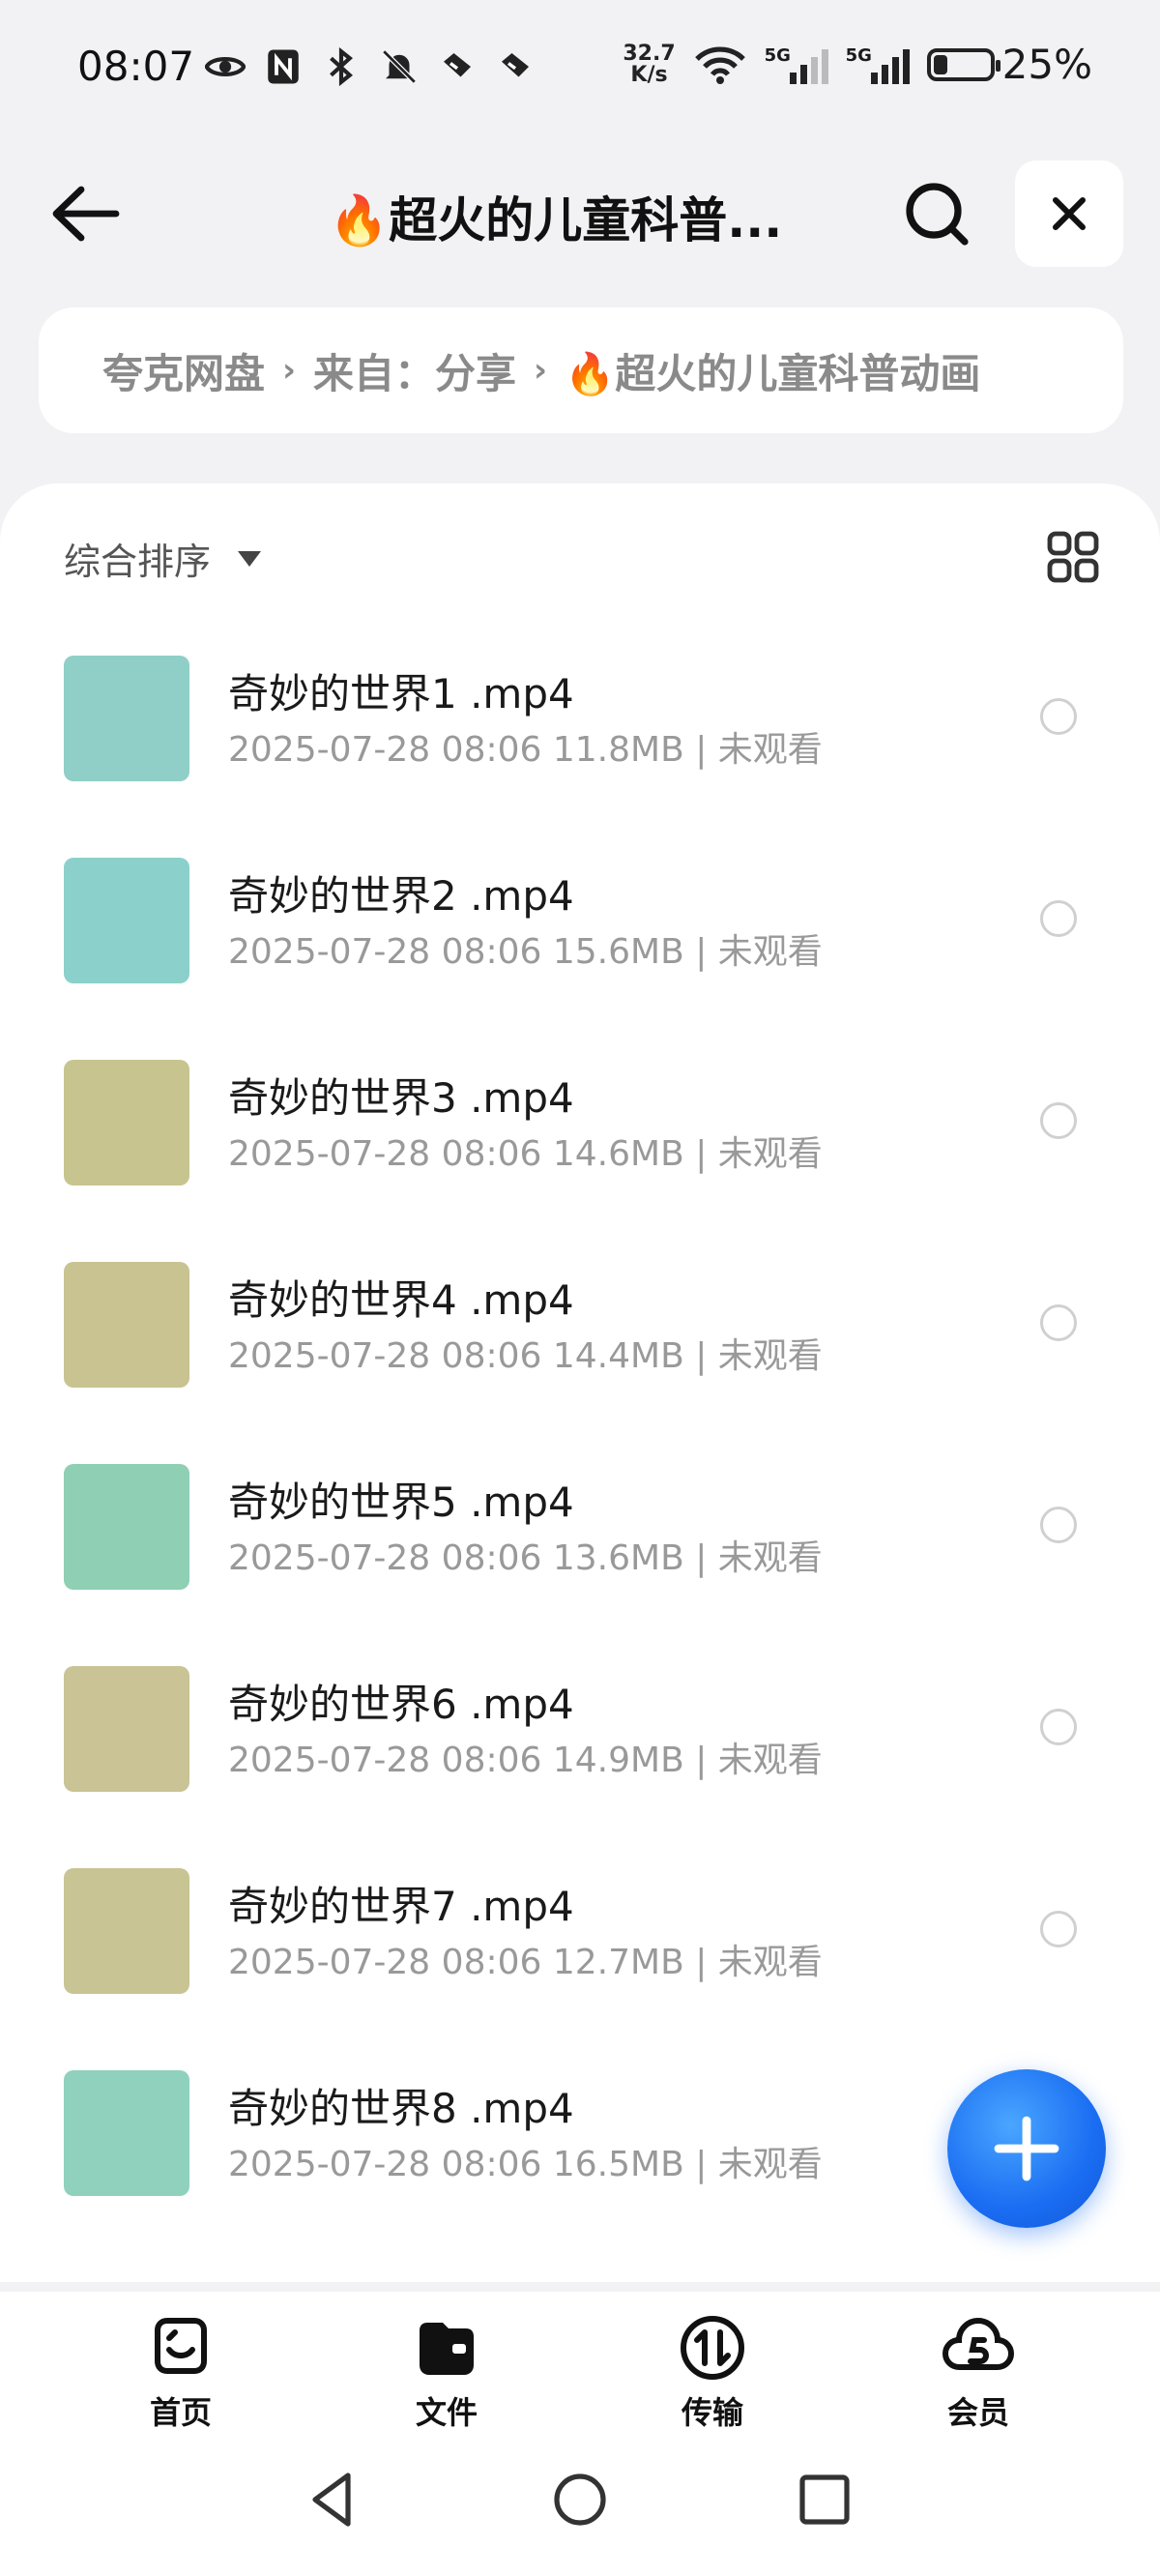 This screenshot has width=1160, height=2576. Describe the element at coordinates (580, 72) in the screenshot. I see `status-bar: 08:07 32.7 K/s 5G 5G 25%` at that location.